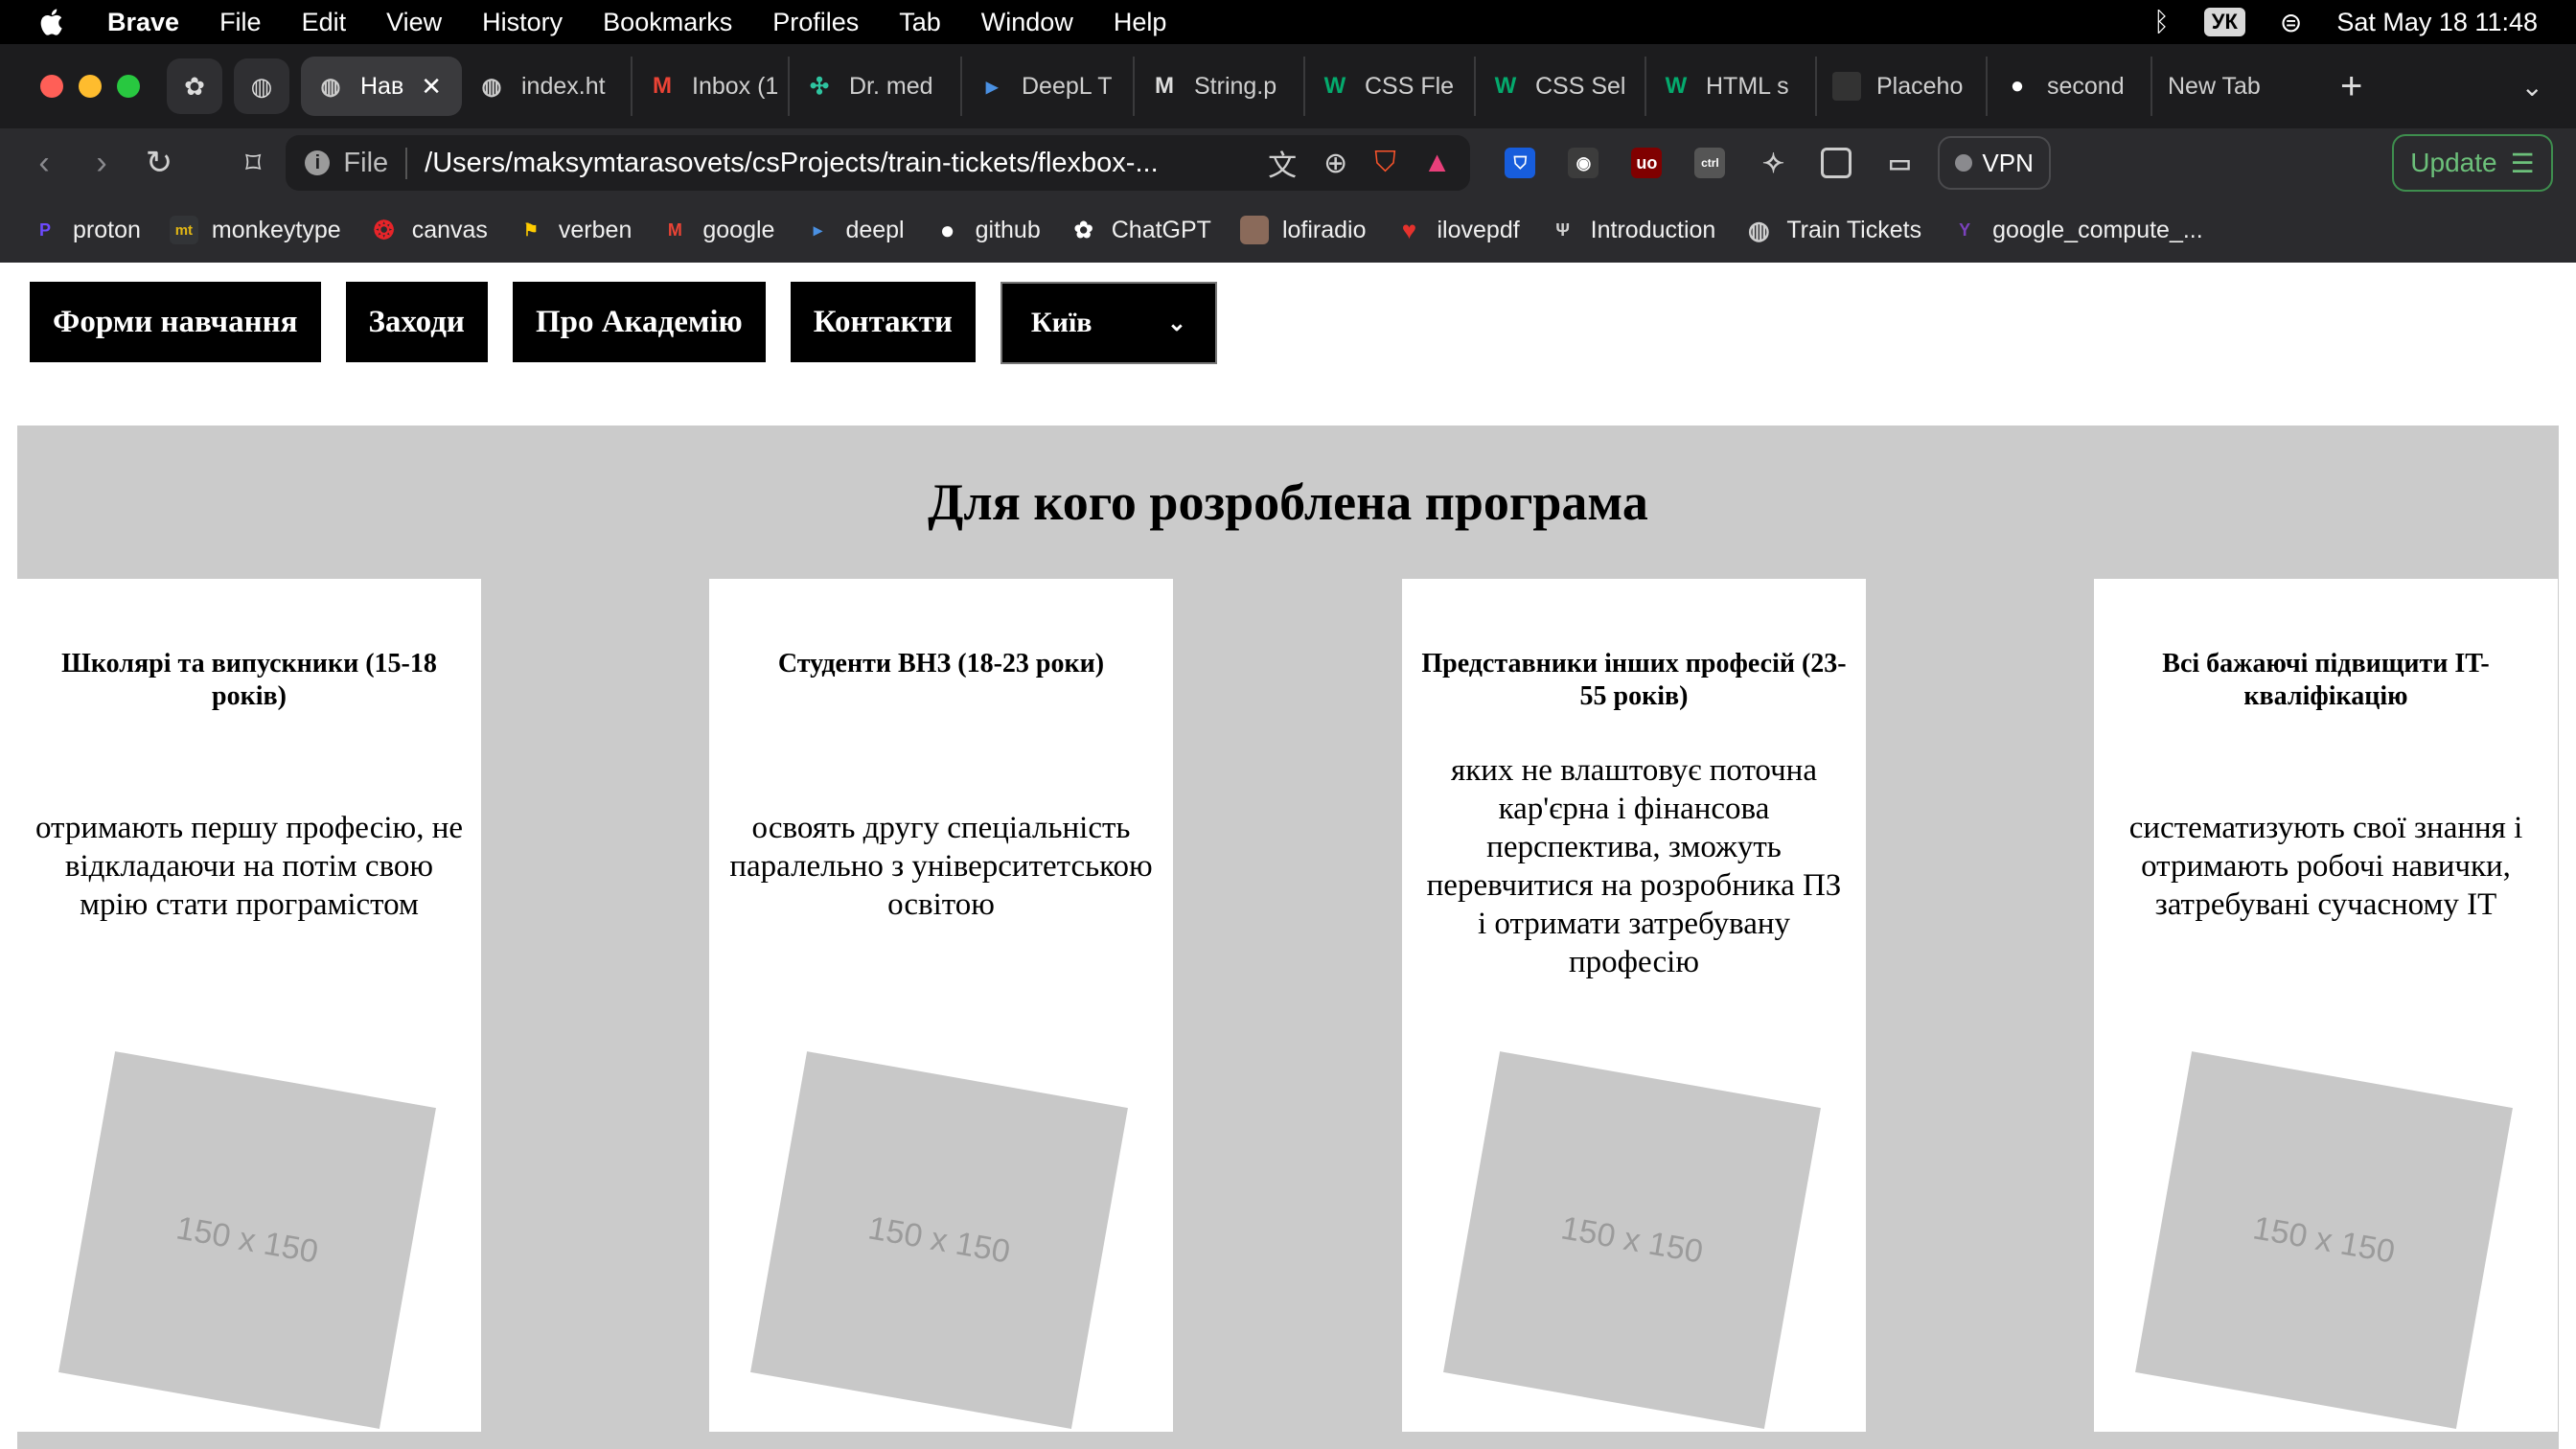 The image size is (2576, 1449). What do you see at coordinates (1410, 86) in the screenshot?
I see `tab-label: CSS Fle` at bounding box center [1410, 86].